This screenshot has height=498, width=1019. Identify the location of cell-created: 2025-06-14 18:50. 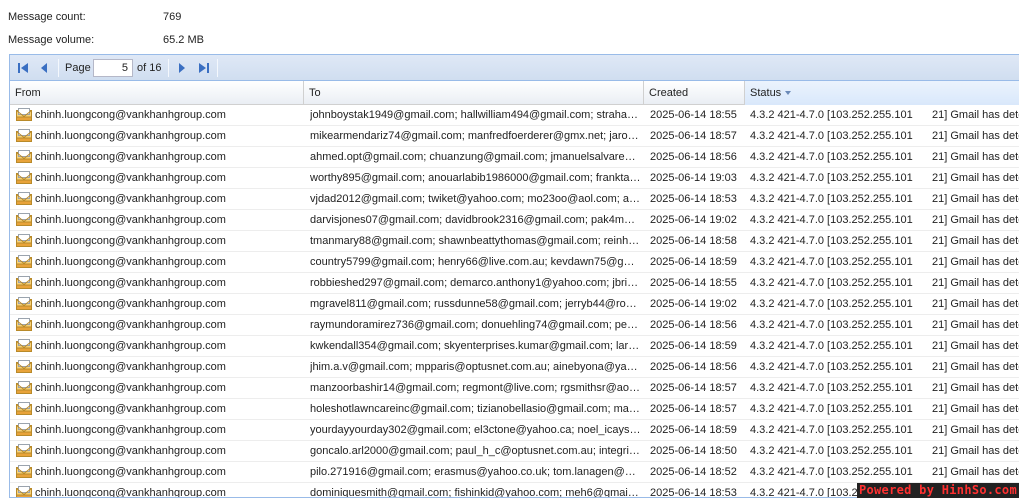
(693, 451).